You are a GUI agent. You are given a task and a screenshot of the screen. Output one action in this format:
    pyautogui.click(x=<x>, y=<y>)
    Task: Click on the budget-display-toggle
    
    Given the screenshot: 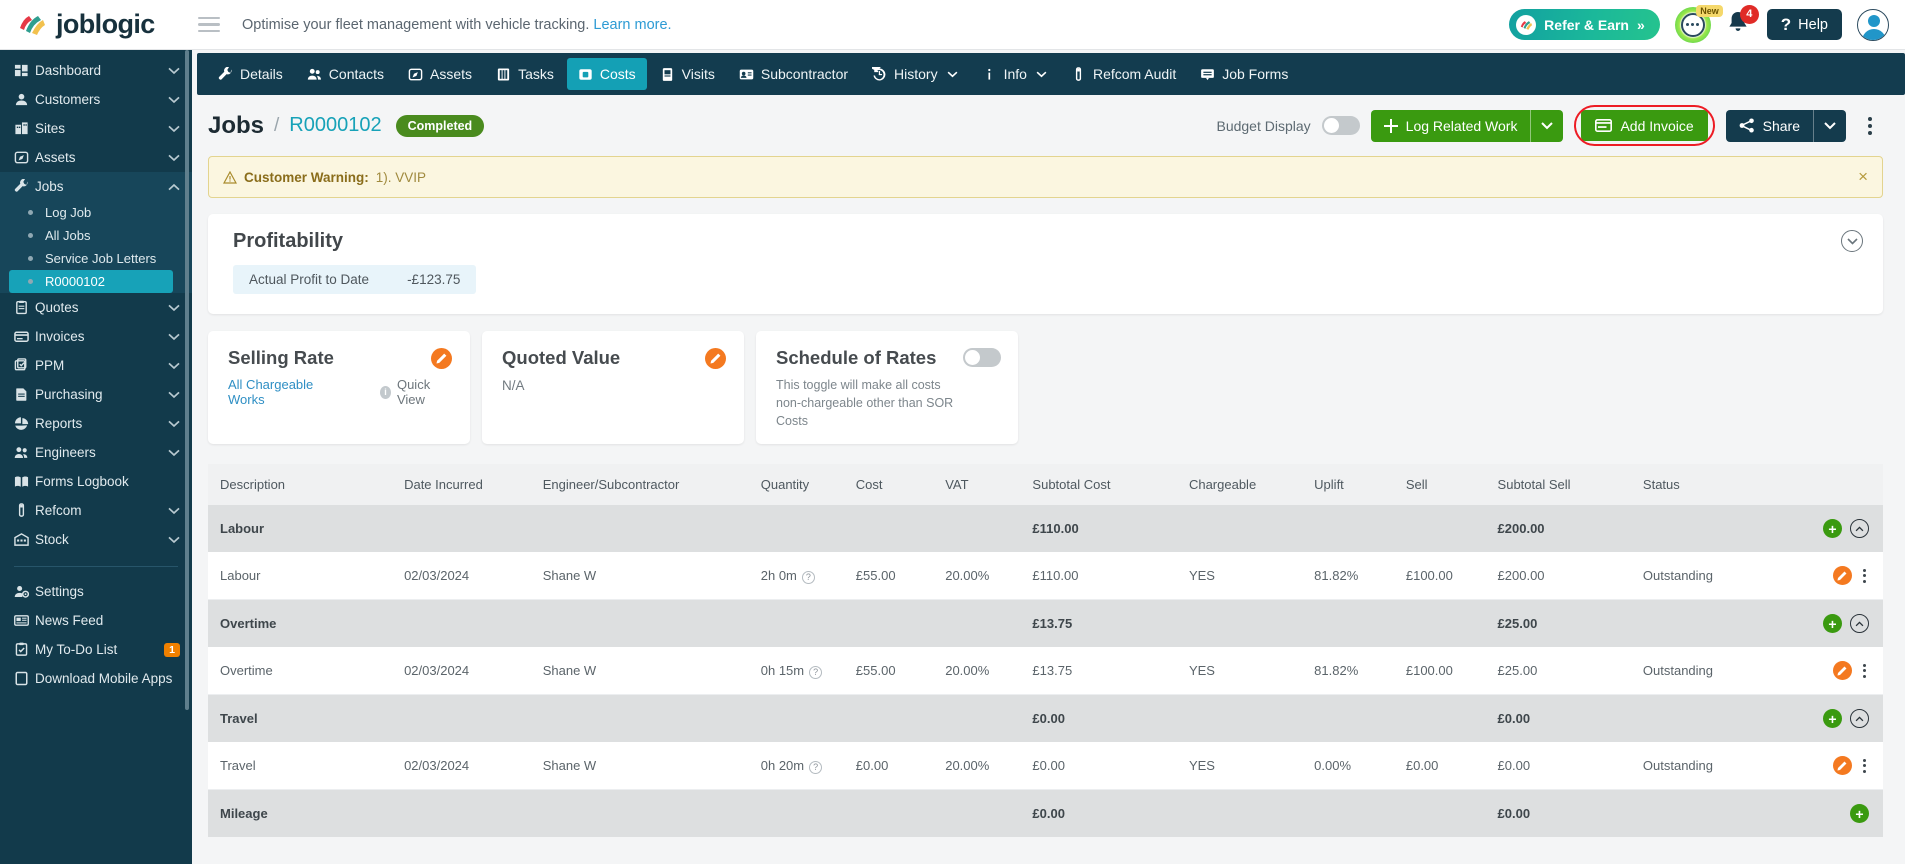 What is the action you would take?
    pyautogui.click(x=1340, y=125)
    